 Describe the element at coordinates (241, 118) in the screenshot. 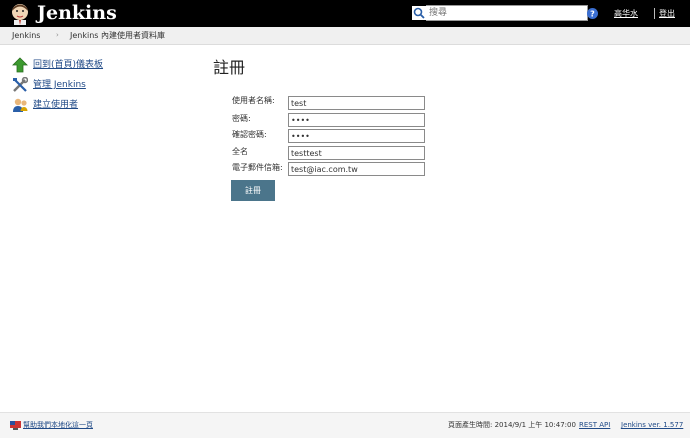

I see `password-label: 密碼:` at that location.